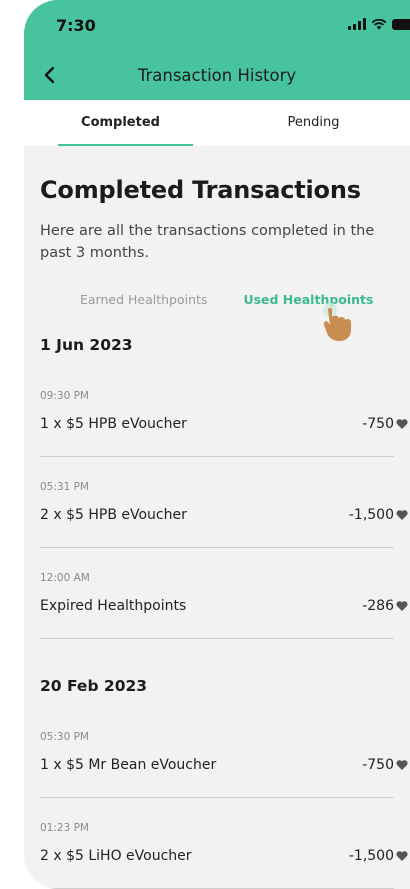 The height and width of the screenshot is (889, 410). I want to click on transaction-time: 05:31 PM, so click(64, 487).